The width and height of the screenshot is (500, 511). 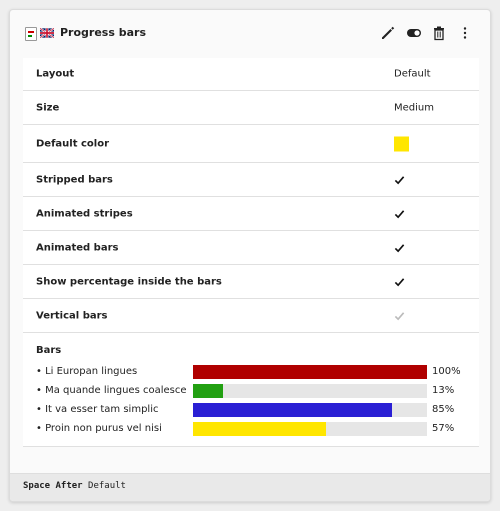 I want to click on bar-label: • Ma quande lingues coalesce, so click(x=111, y=390).